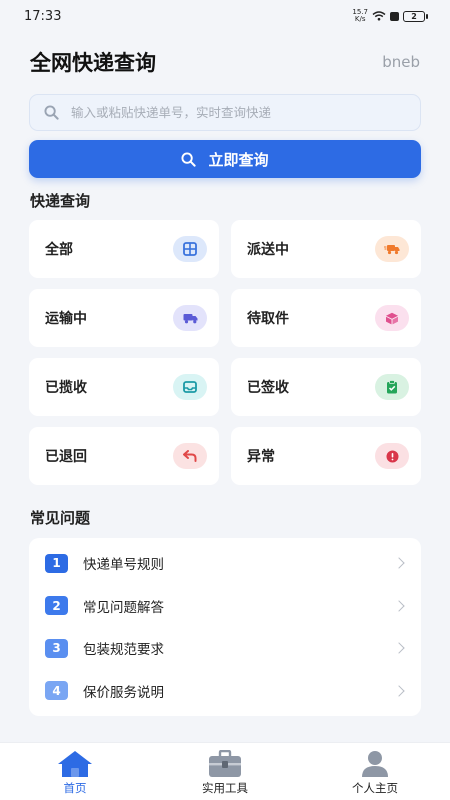 The height and width of the screenshot is (800, 450). I want to click on bottom-navigation: 首页 实用工具 个人主页, so click(225, 771).